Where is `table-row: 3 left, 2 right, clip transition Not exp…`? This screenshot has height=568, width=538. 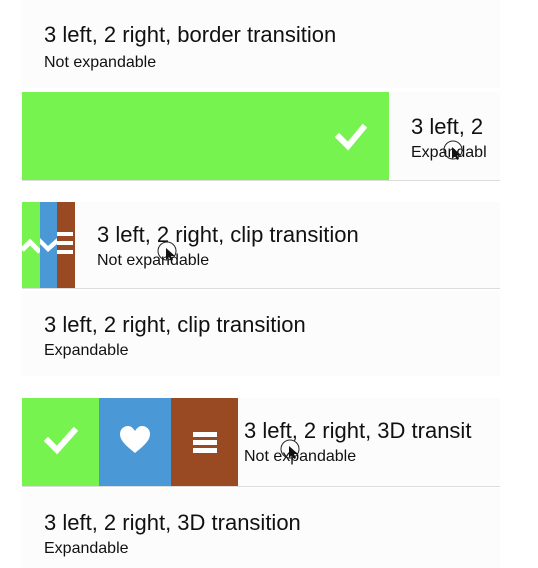
table-row: 3 left, 2 right, clip transition Not exp… is located at coordinates (261, 245).